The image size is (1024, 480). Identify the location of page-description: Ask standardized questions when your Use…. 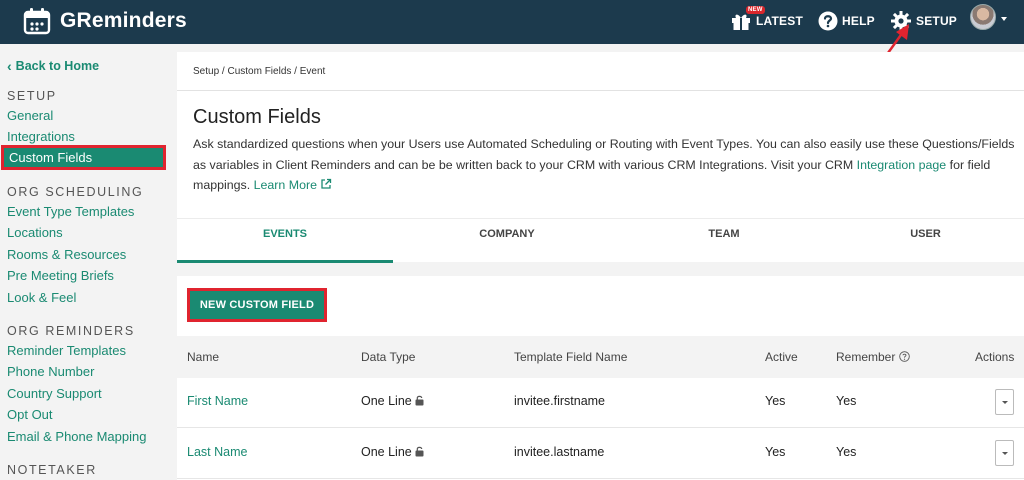
(605, 165).